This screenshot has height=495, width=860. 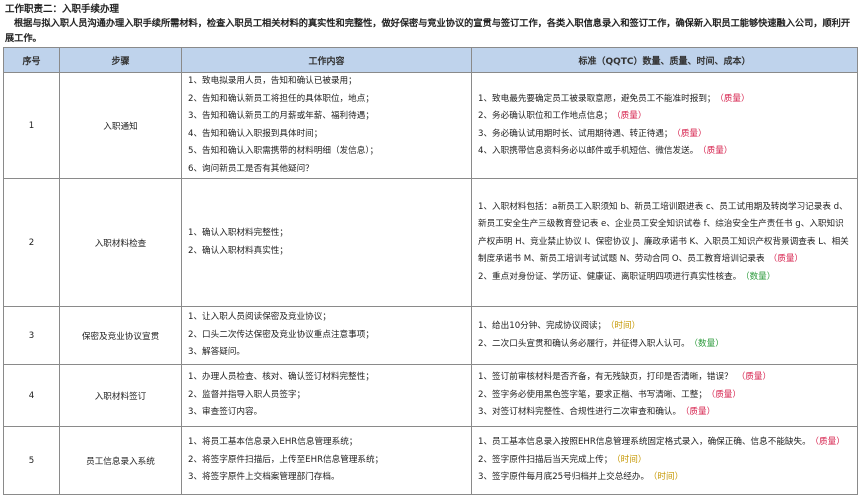 What do you see at coordinates (610, 276) in the screenshot?
I see `standard-text: 2、重点对身份证、学历证、健康证、离职证明四项进行真实性核查。` at bounding box center [610, 276].